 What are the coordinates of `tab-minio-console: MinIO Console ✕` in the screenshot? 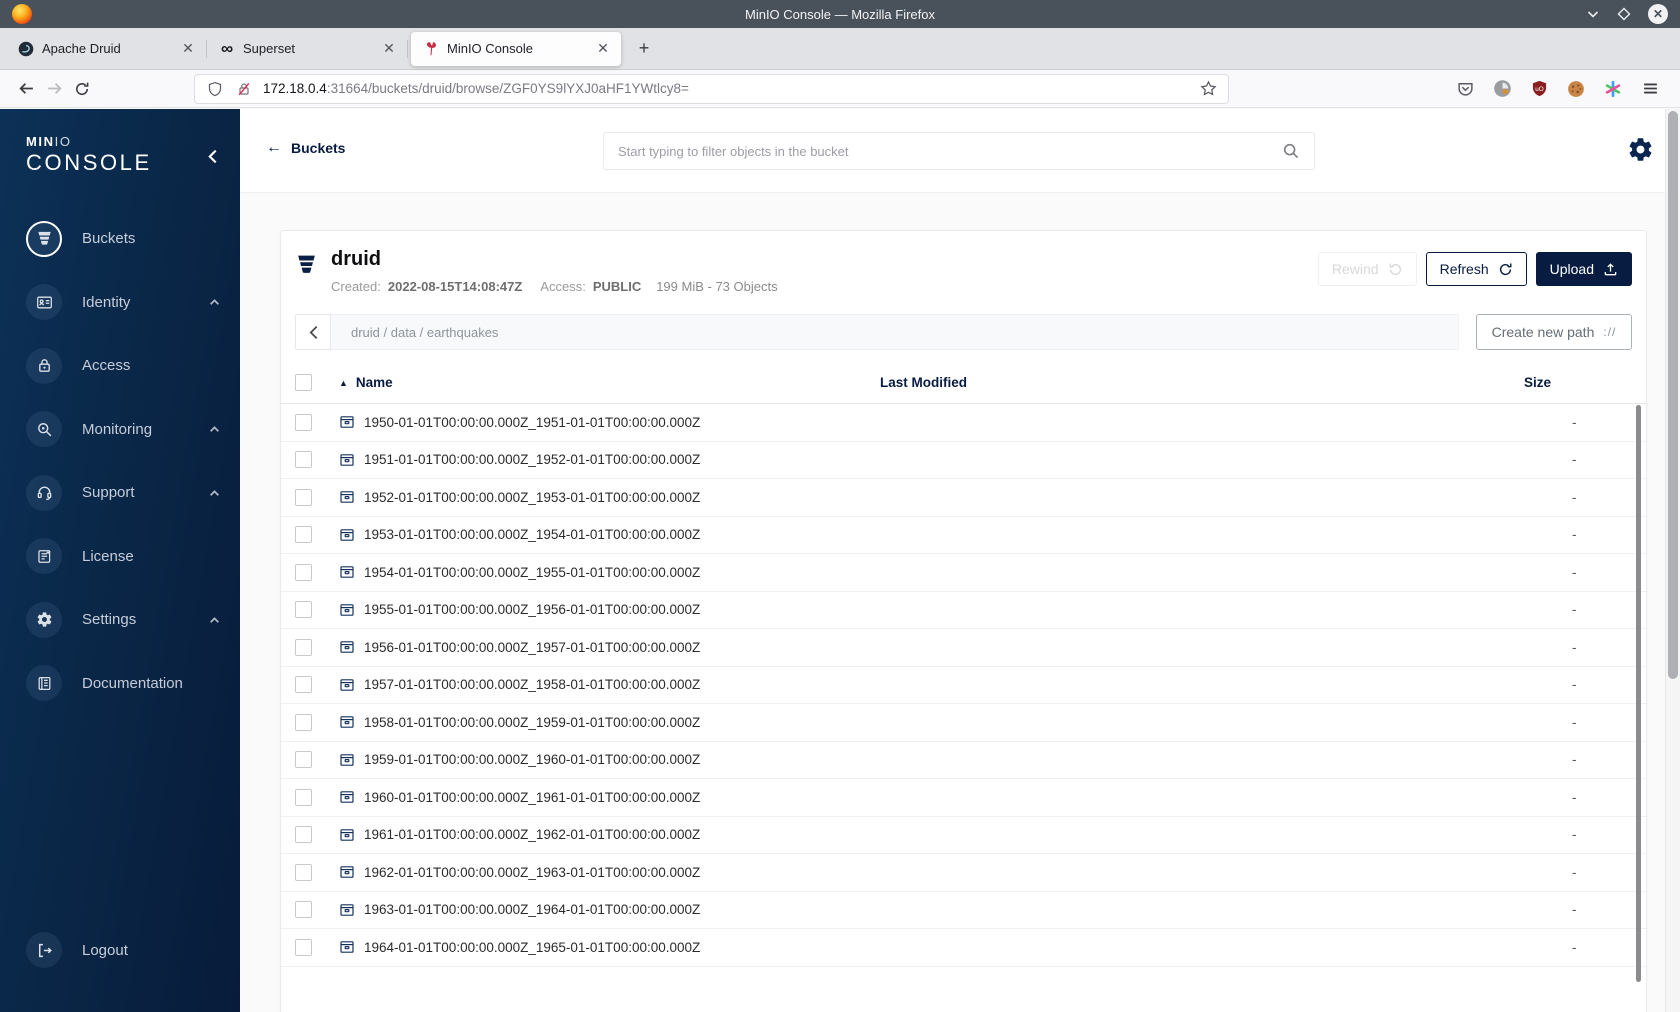 It's located at (516, 48).